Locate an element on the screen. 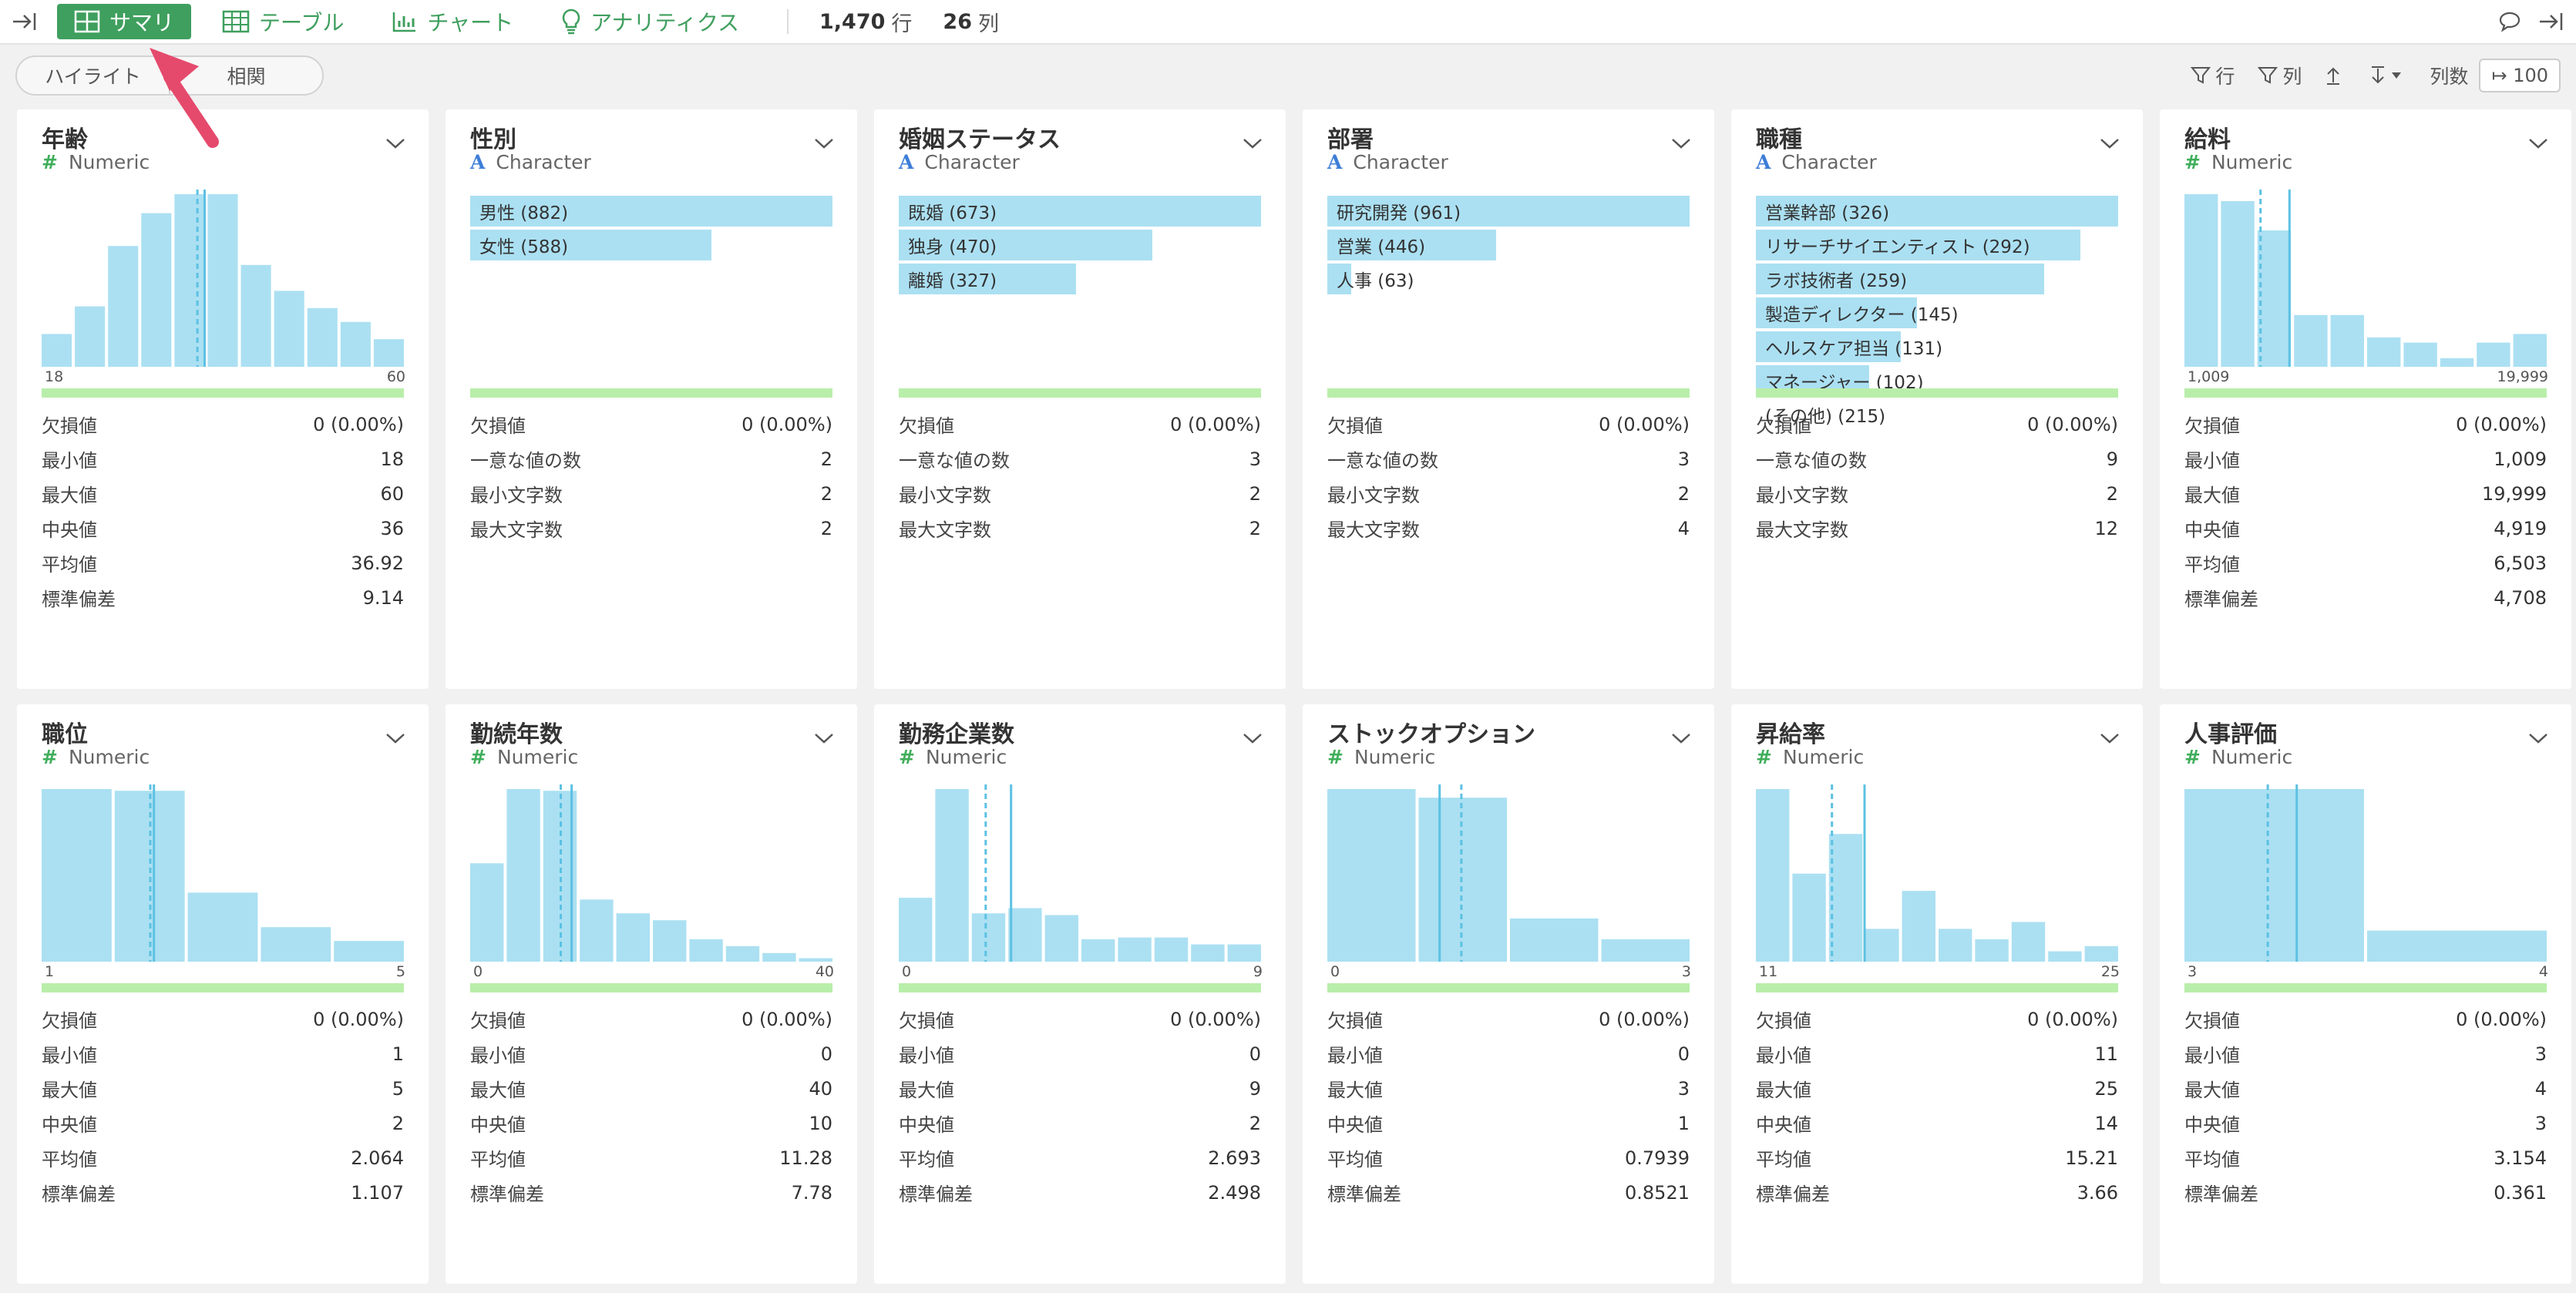 The height and width of the screenshot is (1293, 2576). value-bar-item: 人事 (63) is located at coordinates (1508, 279).